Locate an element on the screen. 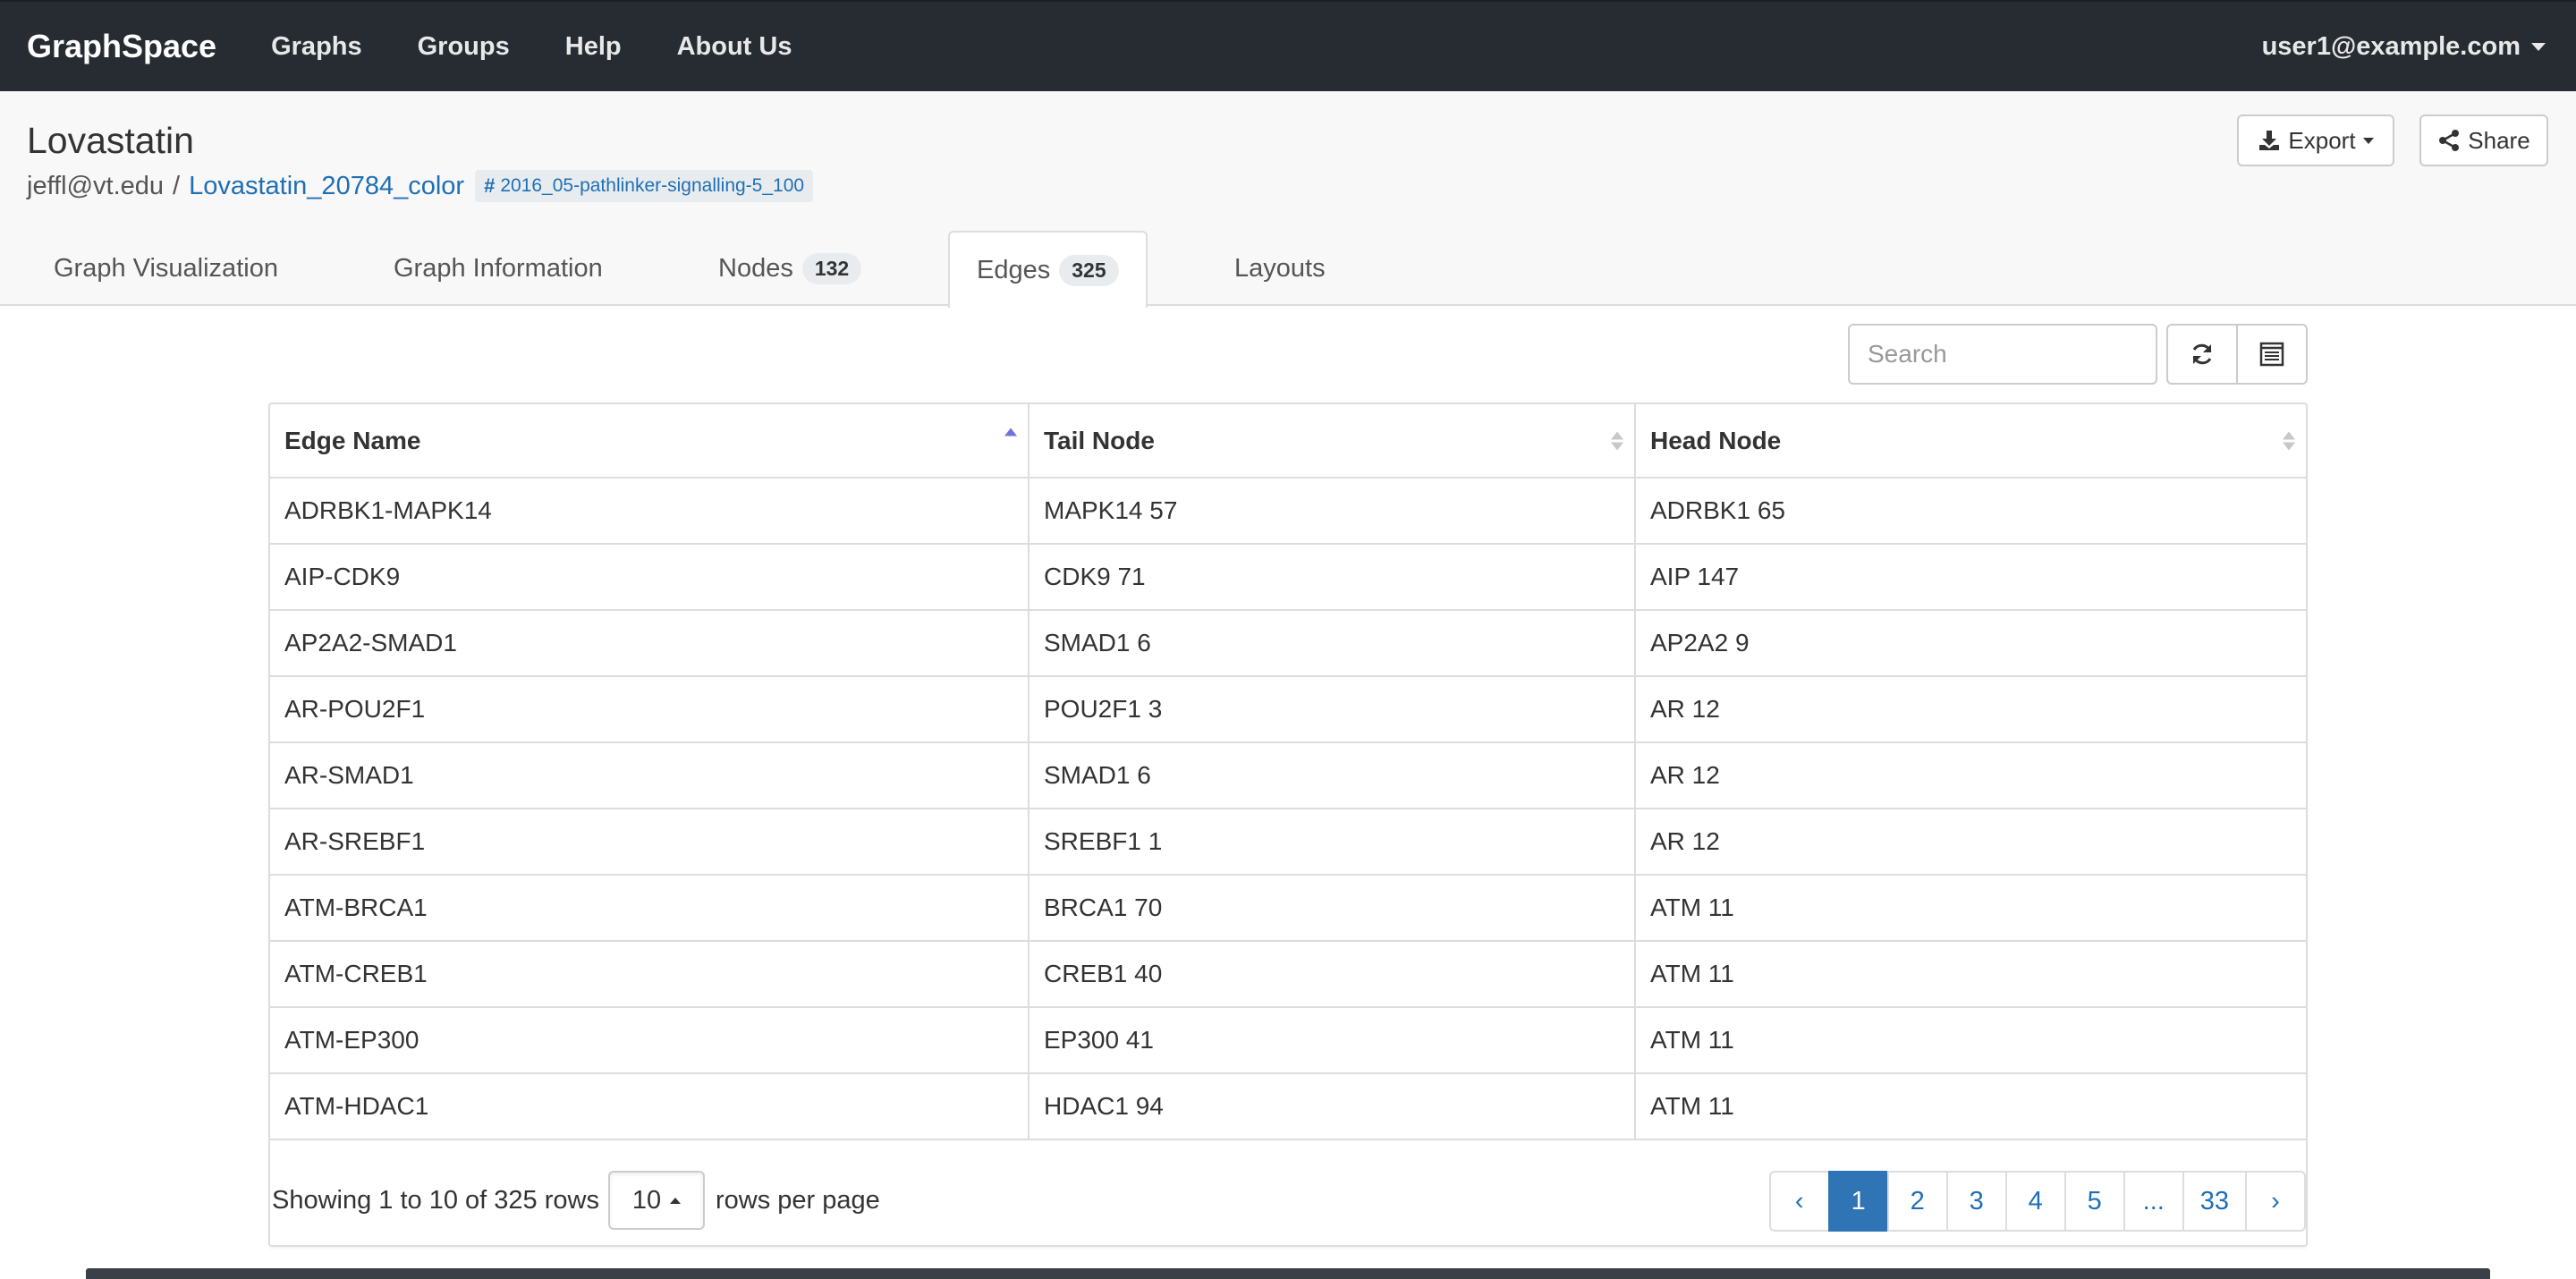  rows-per-page-label: rows per page is located at coordinates (797, 1200).